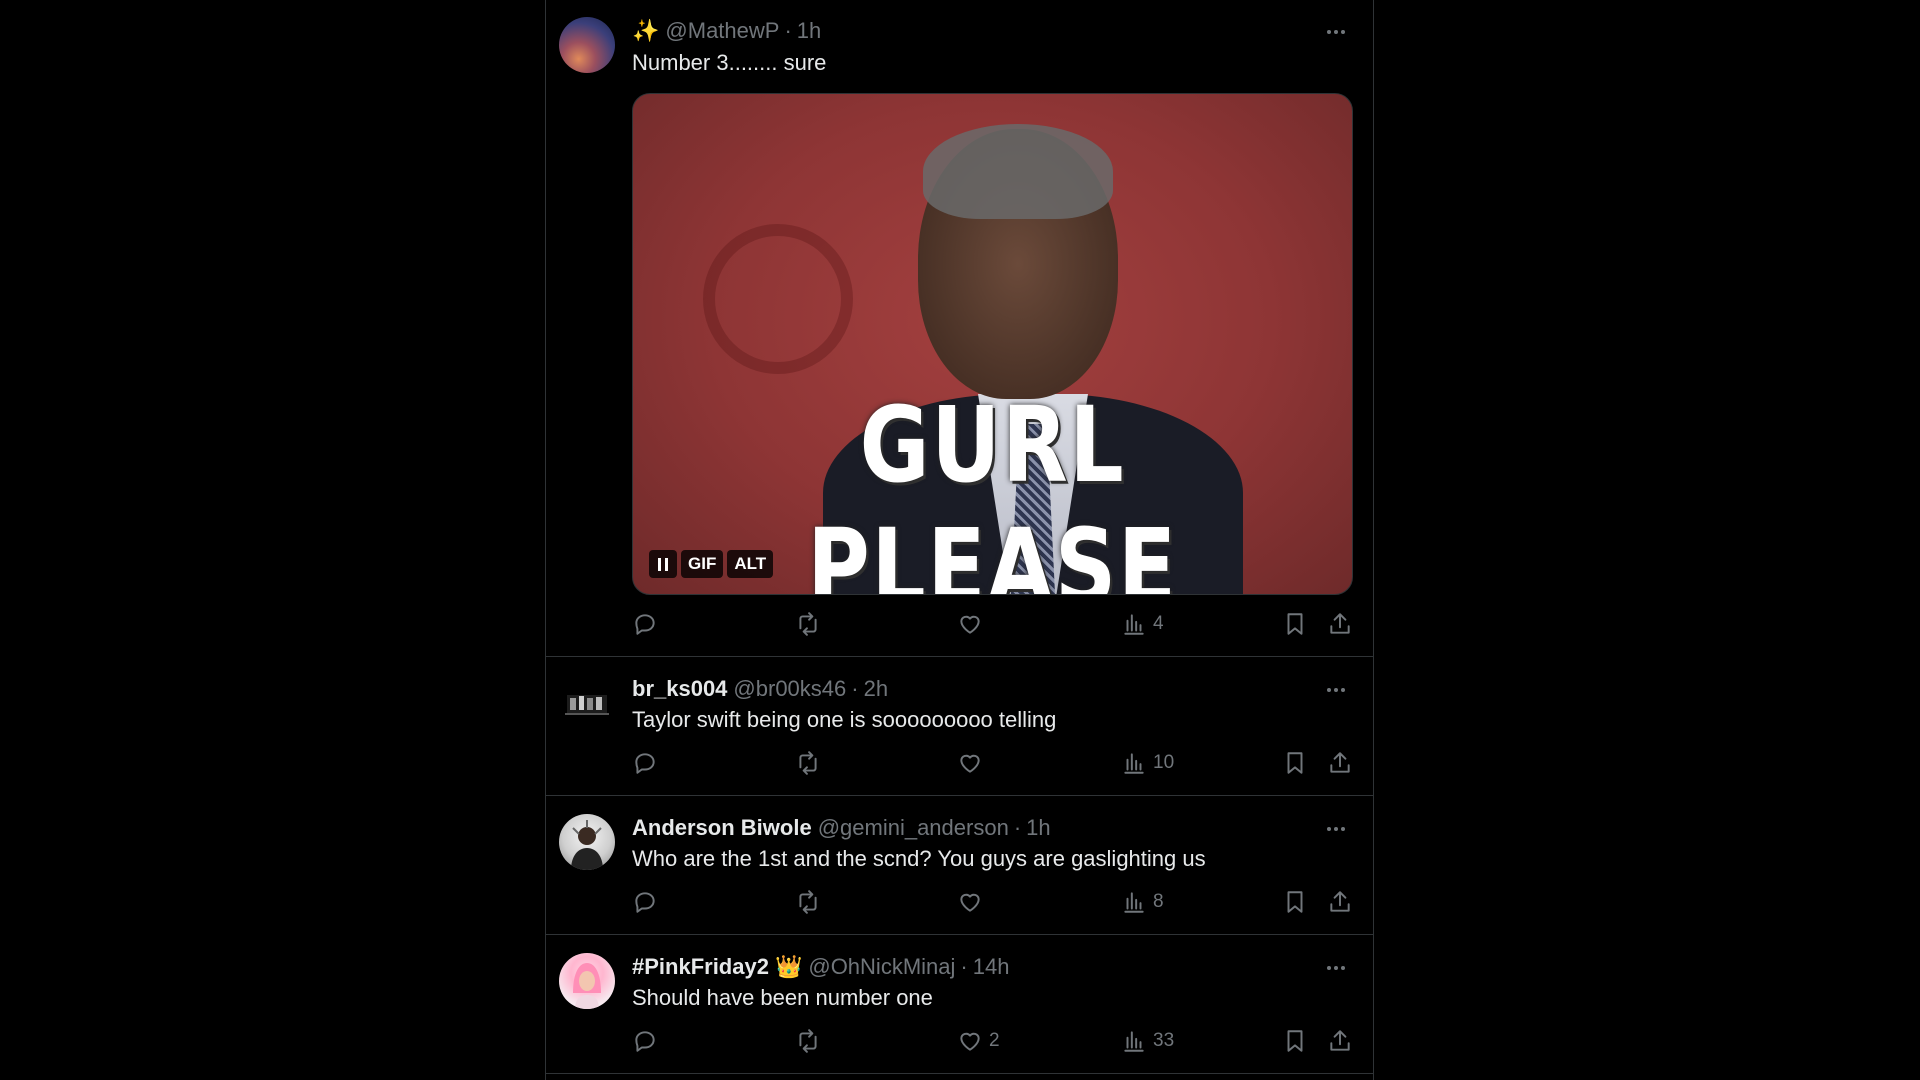 This screenshot has width=1920, height=1080. I want to click on tweet-header: Anderson Biwole @gemini_anderson · 1h, so click(841, 828).